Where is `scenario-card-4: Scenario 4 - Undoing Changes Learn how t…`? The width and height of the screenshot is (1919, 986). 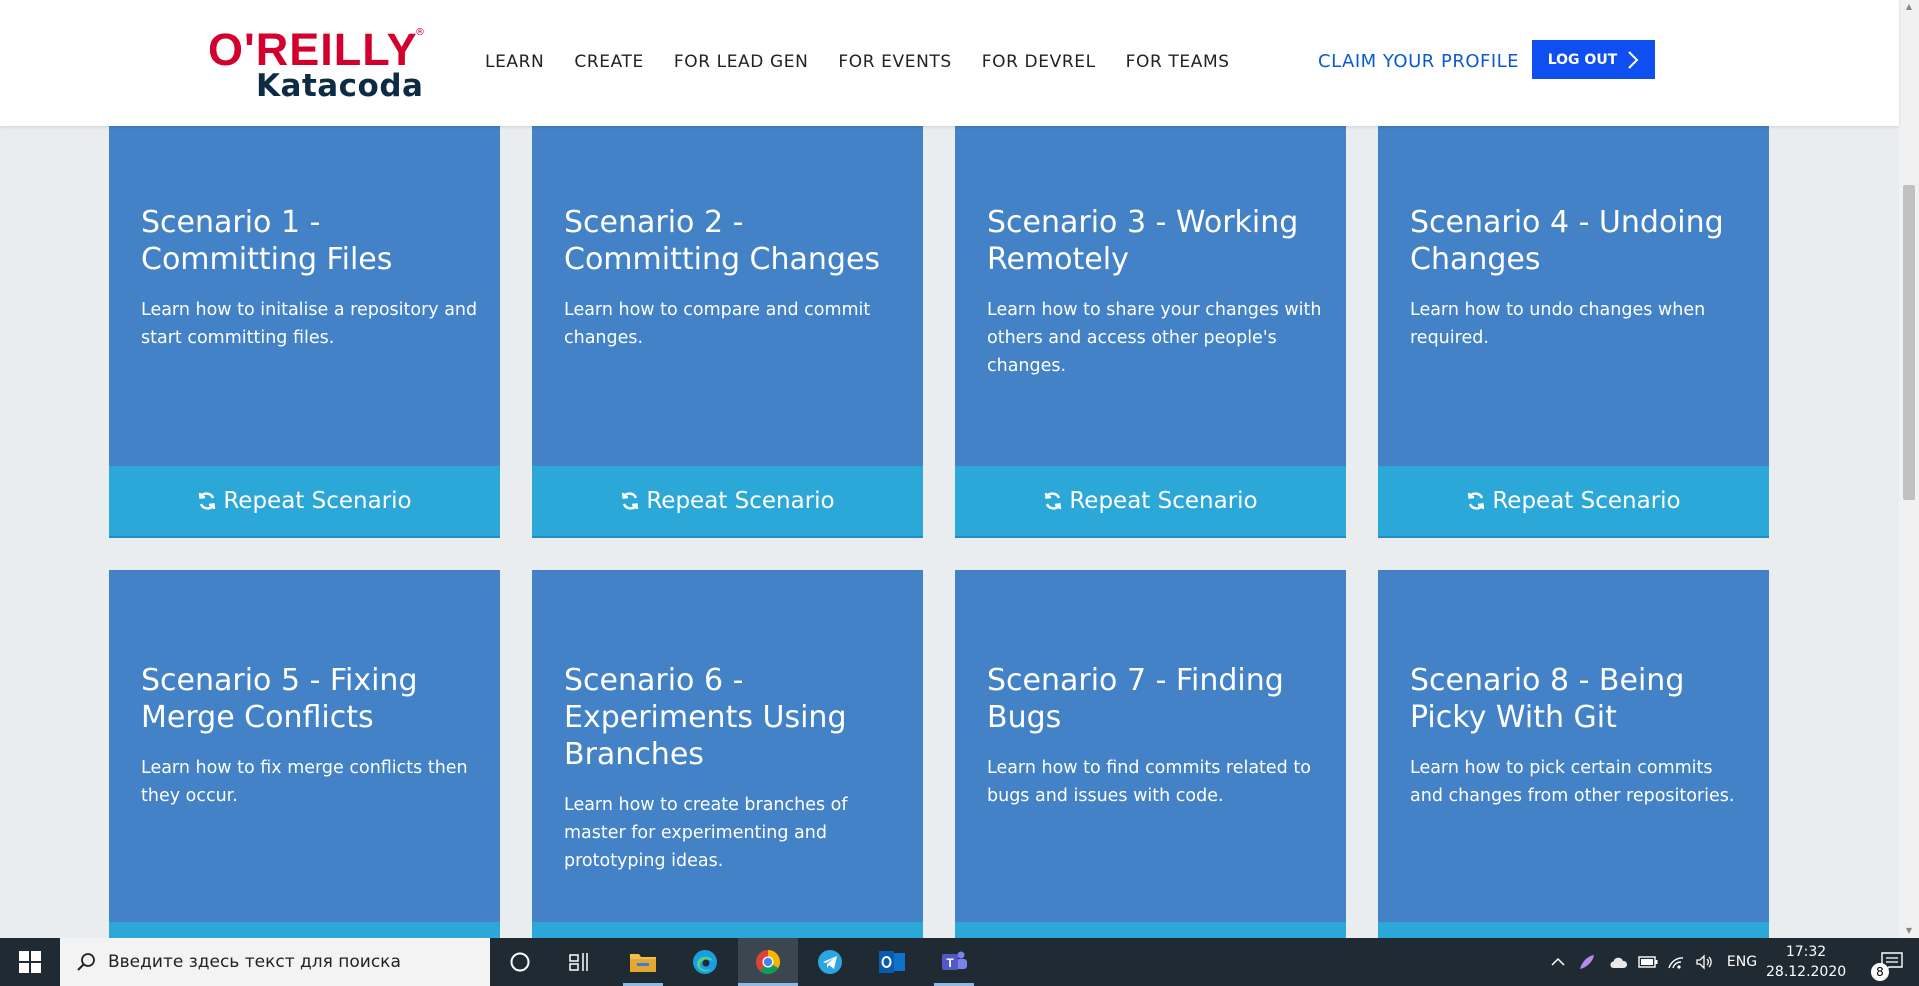 scenario-card-4: Scenario 4 - Undoing Changes Learn how t… is located at coordinates (1573, 332).